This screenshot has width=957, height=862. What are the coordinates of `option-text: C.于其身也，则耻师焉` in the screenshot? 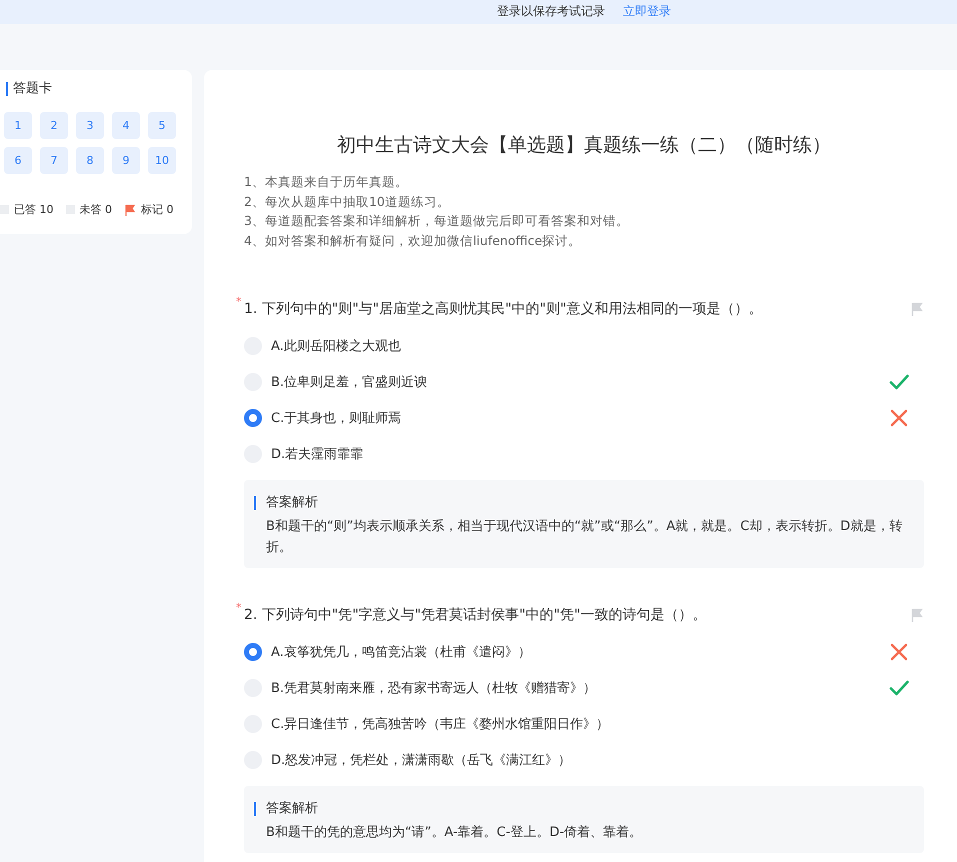 It's located at (336, 418).